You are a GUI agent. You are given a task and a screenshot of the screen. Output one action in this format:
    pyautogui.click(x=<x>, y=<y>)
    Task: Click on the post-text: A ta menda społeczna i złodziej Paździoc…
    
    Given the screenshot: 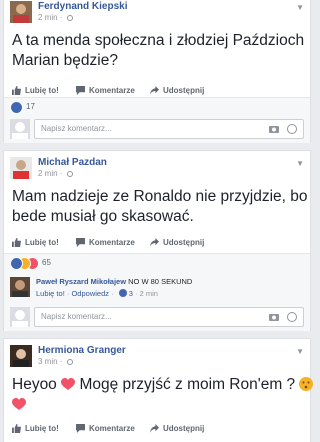 What is the action you would take?
    pyautogui.click(x=158, y=50)
    